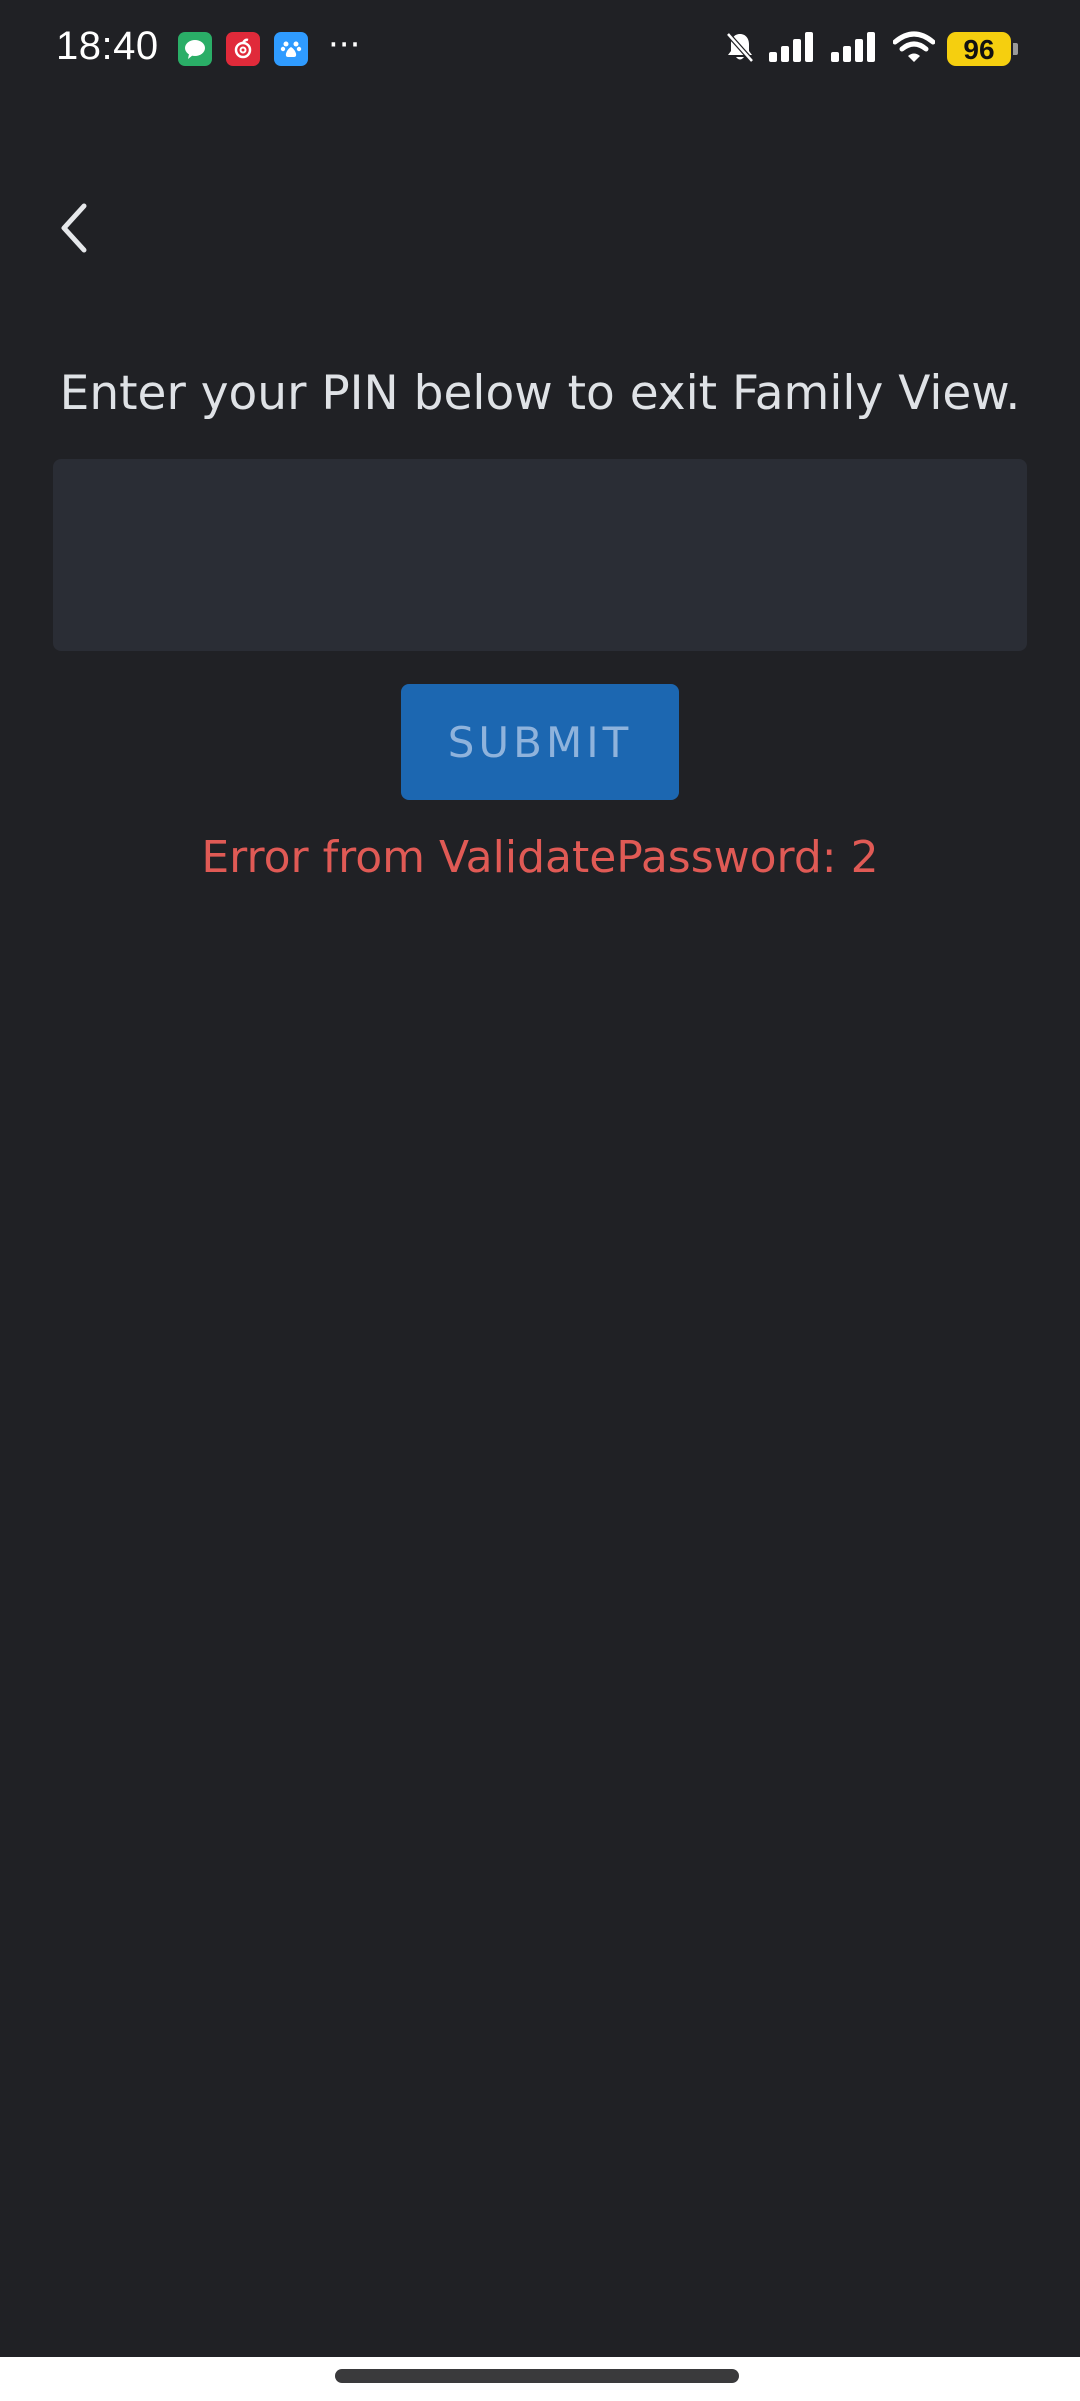 The width and height of the screenshot is (1080, 2401). I want to click on system-icons: 96, so click(870, 49).